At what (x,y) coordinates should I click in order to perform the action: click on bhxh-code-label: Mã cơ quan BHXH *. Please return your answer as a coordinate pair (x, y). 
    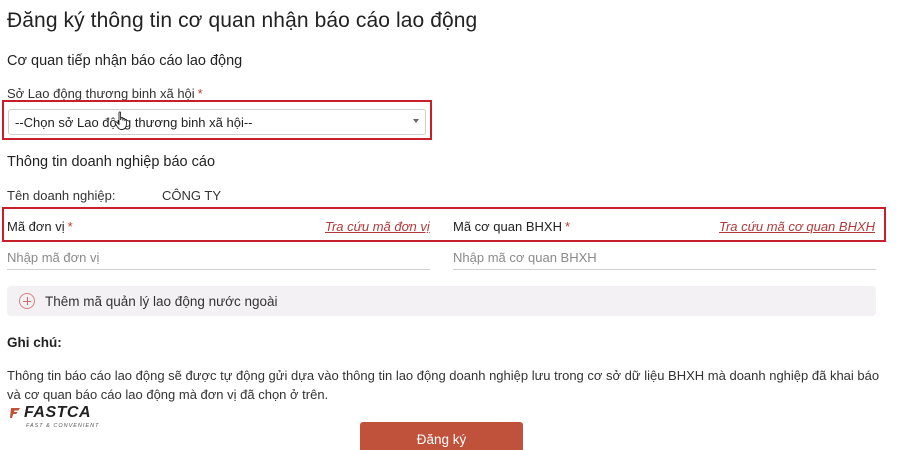
    Looking at the image, I should click on (511, 226).